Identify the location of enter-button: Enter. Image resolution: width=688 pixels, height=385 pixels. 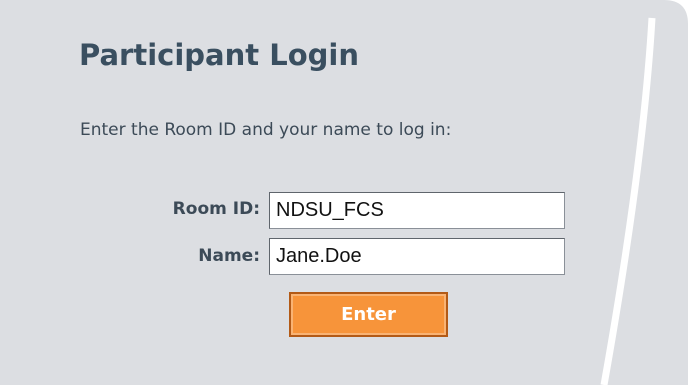
(368, 314).